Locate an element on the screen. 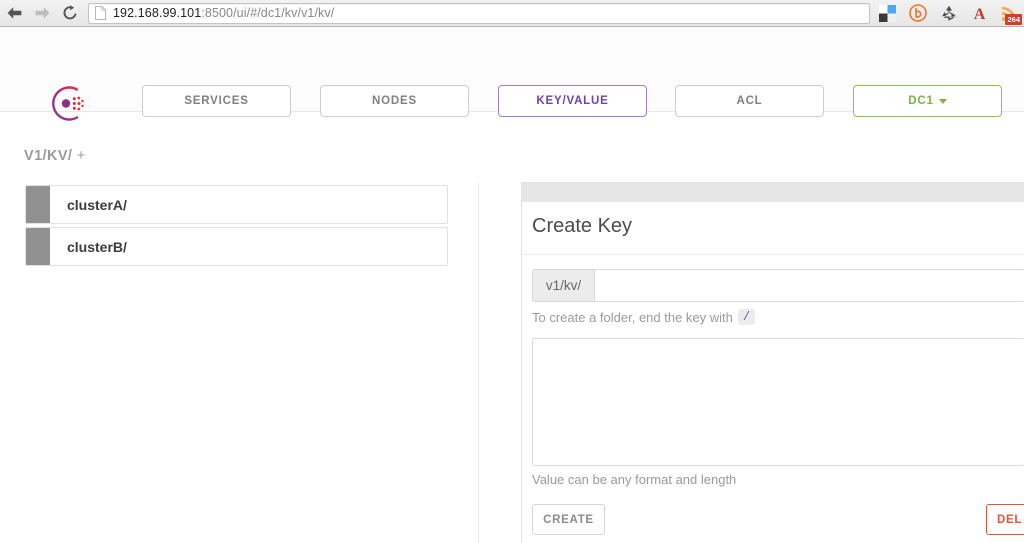 The image size is (1024, 543). nav-button-datacenter: DC1 is located at coordinates (927, 101).